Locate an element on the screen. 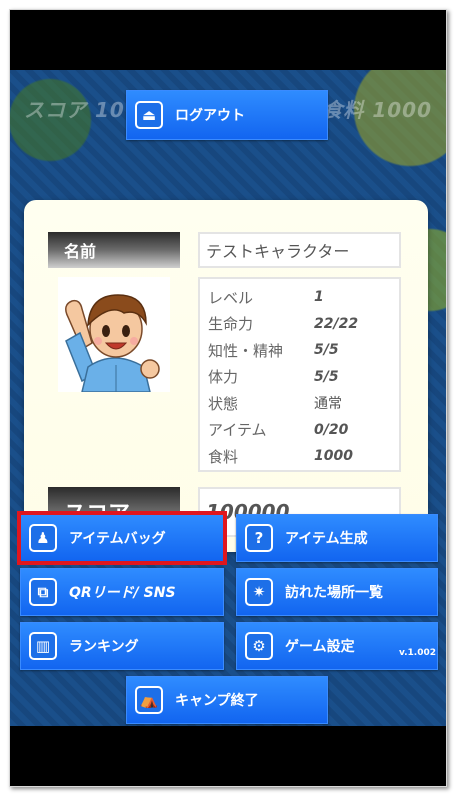  qr-sns-button: ⧉ QRリード/ SNS is located at coordinates (122, 592).